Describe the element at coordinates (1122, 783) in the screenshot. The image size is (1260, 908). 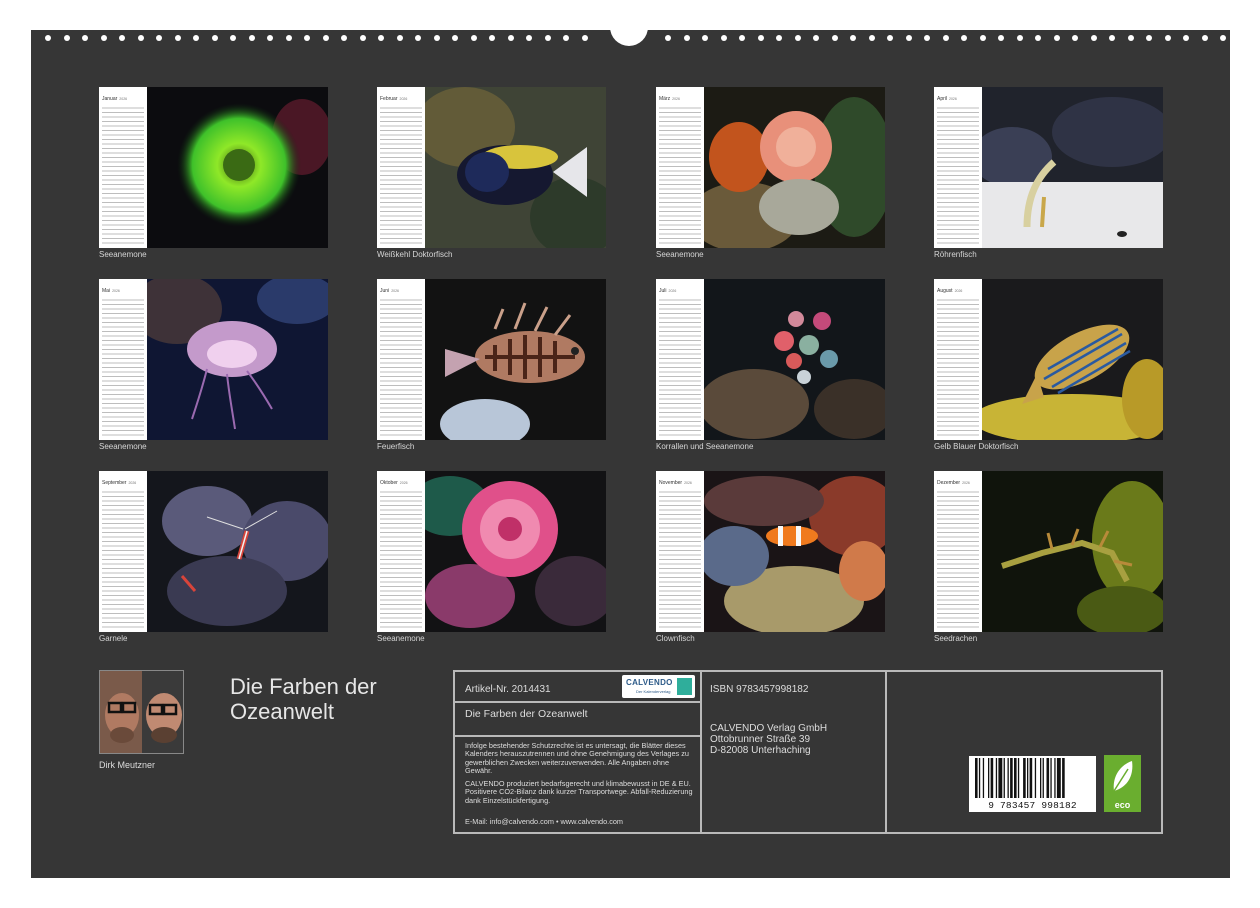
I see `eco-badge: eco` at that location.